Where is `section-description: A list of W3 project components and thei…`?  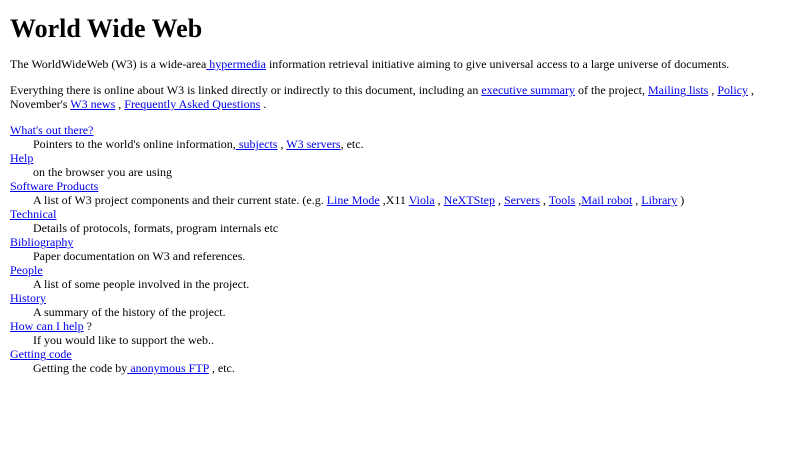
section-description: A list of W3 project components and thei… is located at coordinates (404, 200).